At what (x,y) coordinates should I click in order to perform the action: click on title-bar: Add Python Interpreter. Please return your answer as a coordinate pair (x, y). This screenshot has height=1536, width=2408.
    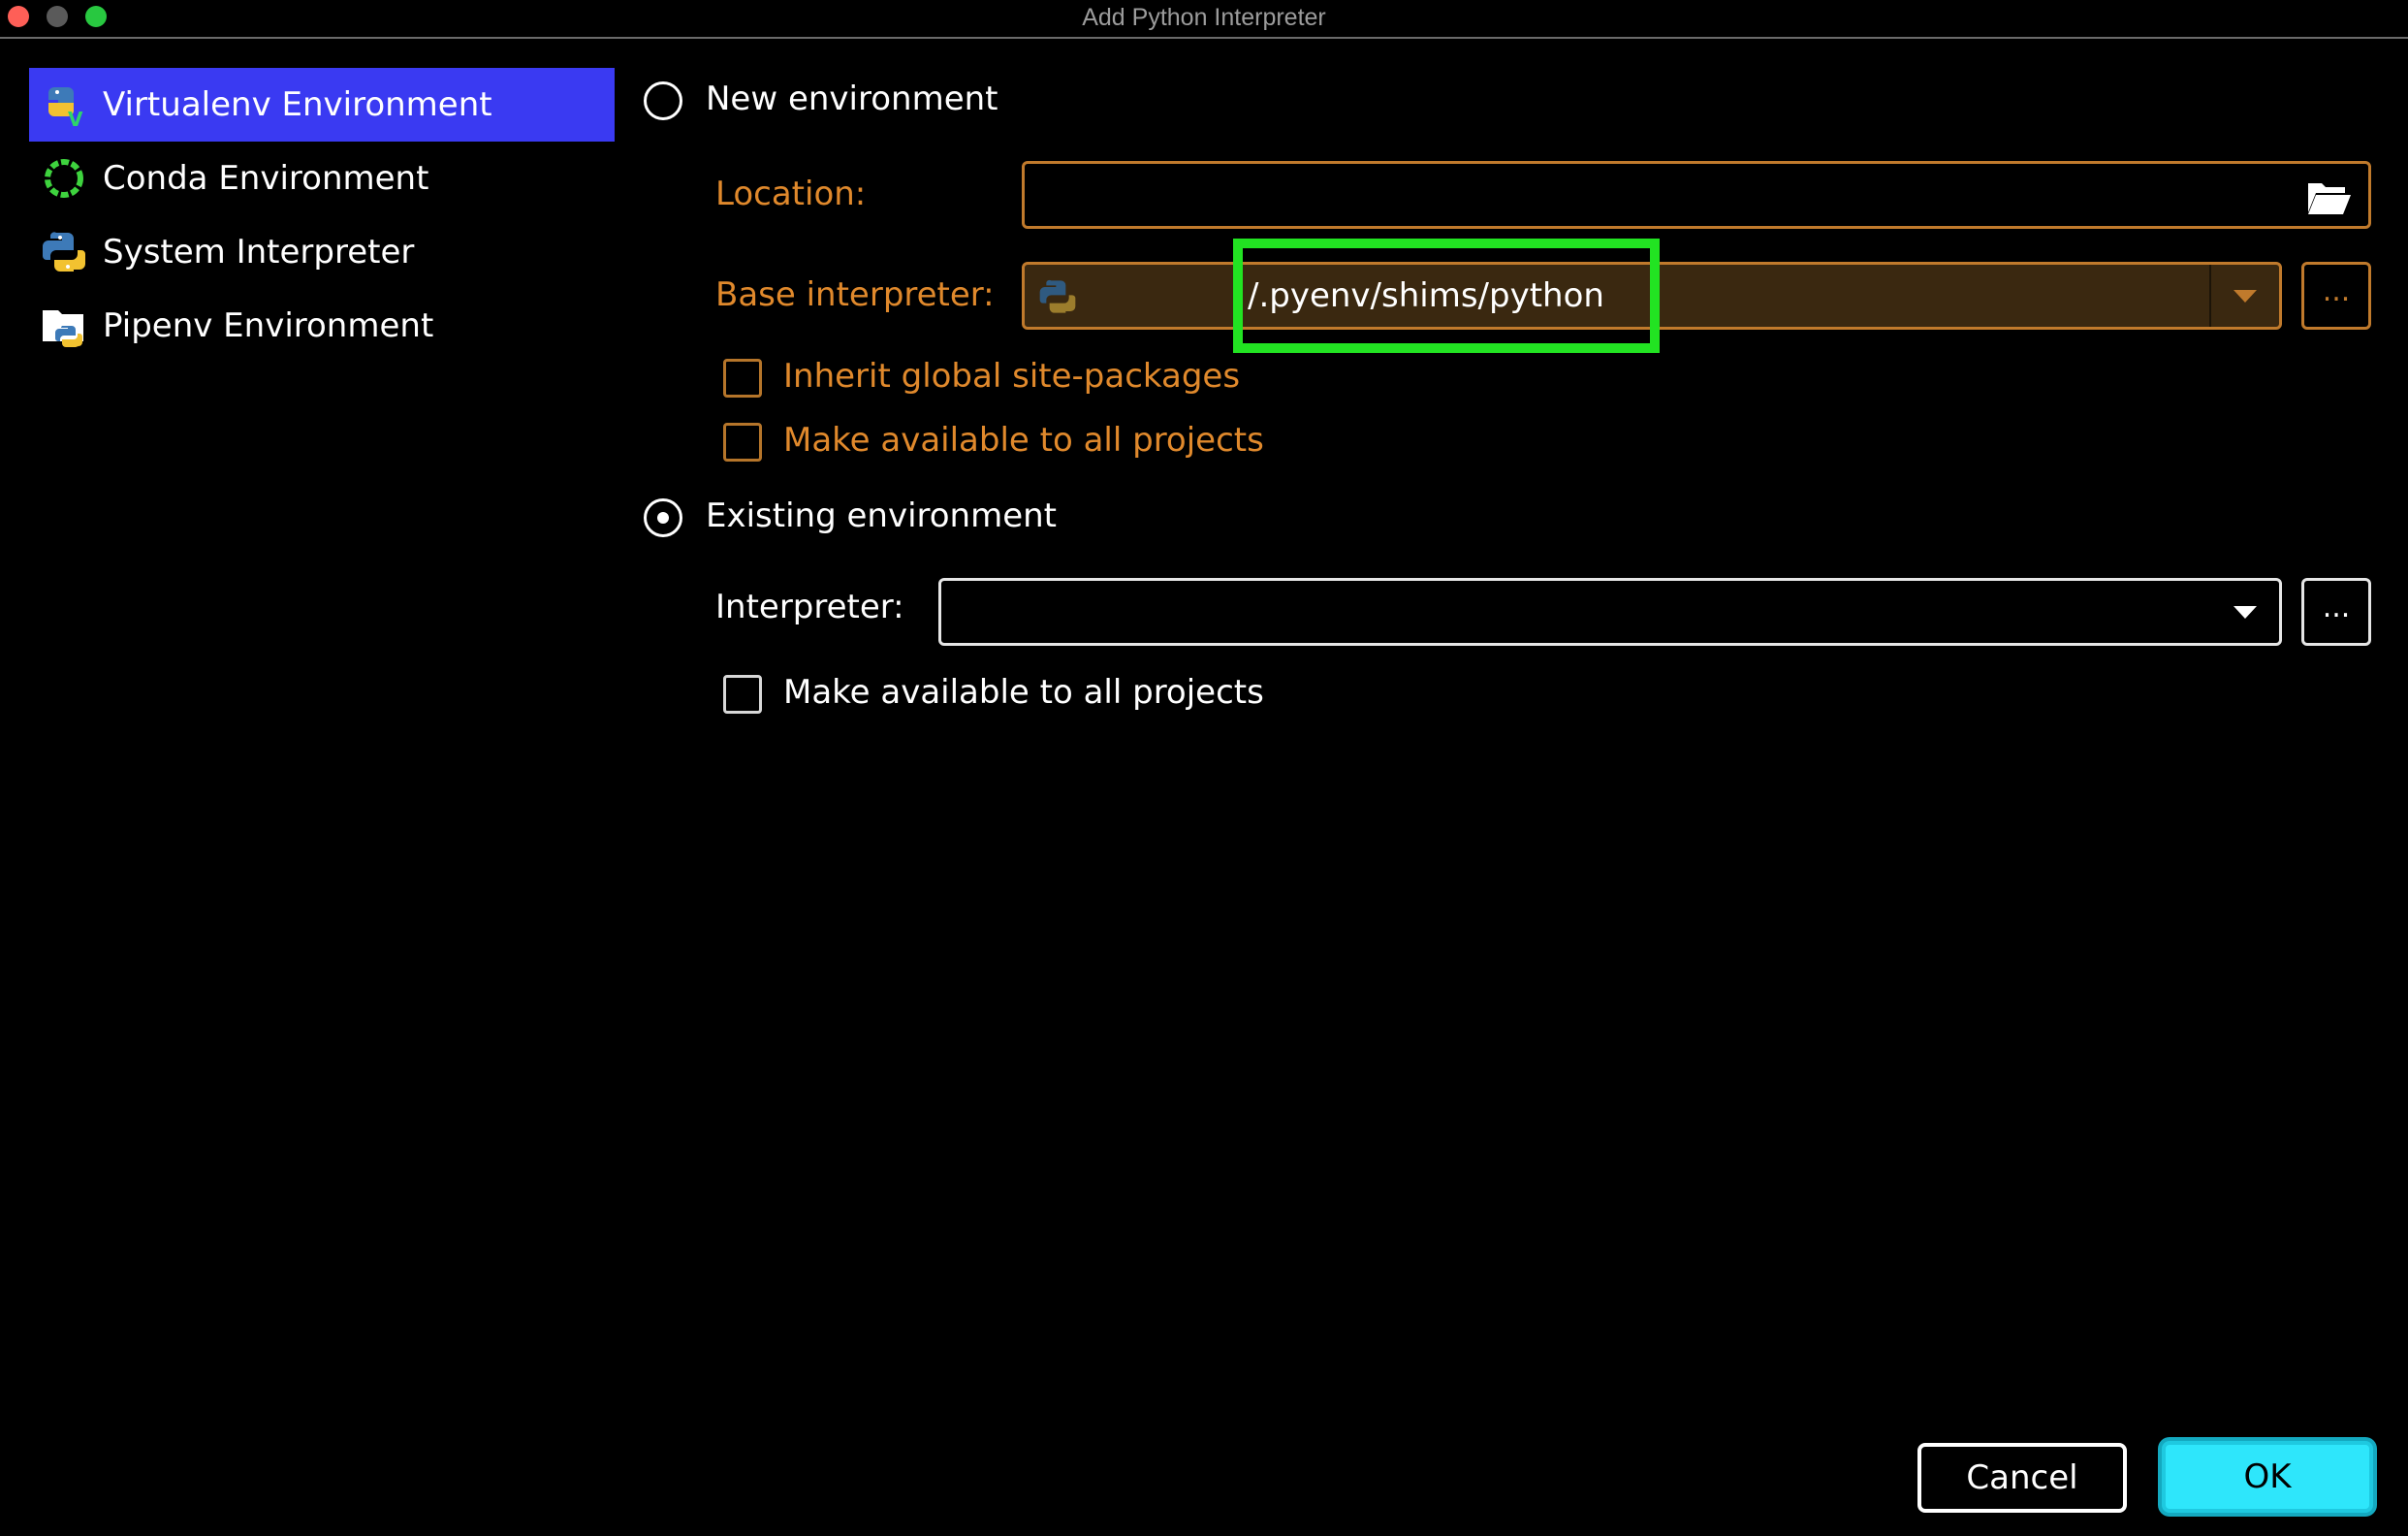
    Looking at the image, I should click on (1204, 19).